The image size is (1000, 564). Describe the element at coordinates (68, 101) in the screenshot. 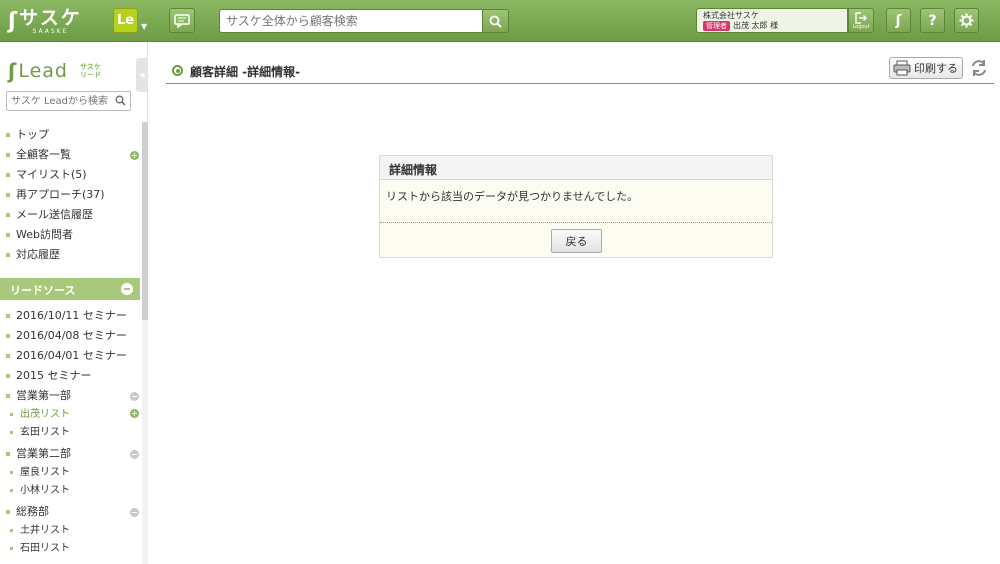

I see `sidebar-search-input` at that location.